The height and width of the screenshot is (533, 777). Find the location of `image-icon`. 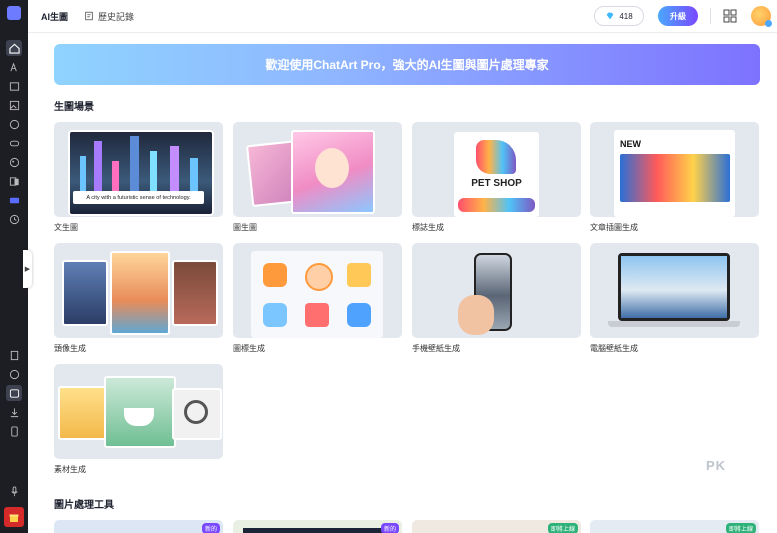

image-icon is located at coordinates (14, 105).